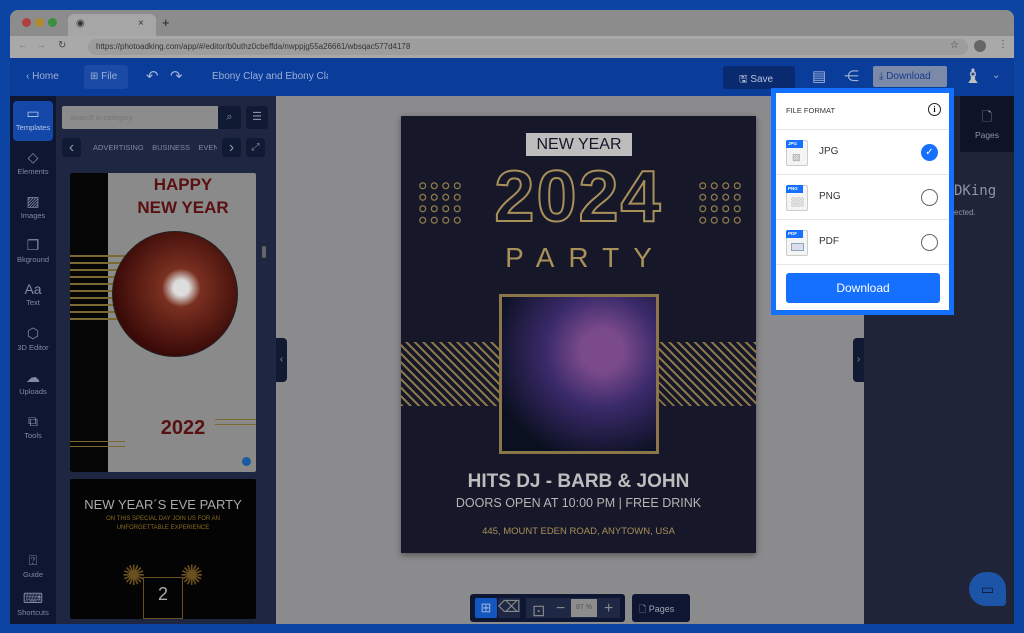 The width and height of the screenshot is (1024, 633). What do you see at coordinates (661, 608) in the screenshot?
I see `pages-toolbar-button: 🗋 Pages` at bounding box center [661, 608].